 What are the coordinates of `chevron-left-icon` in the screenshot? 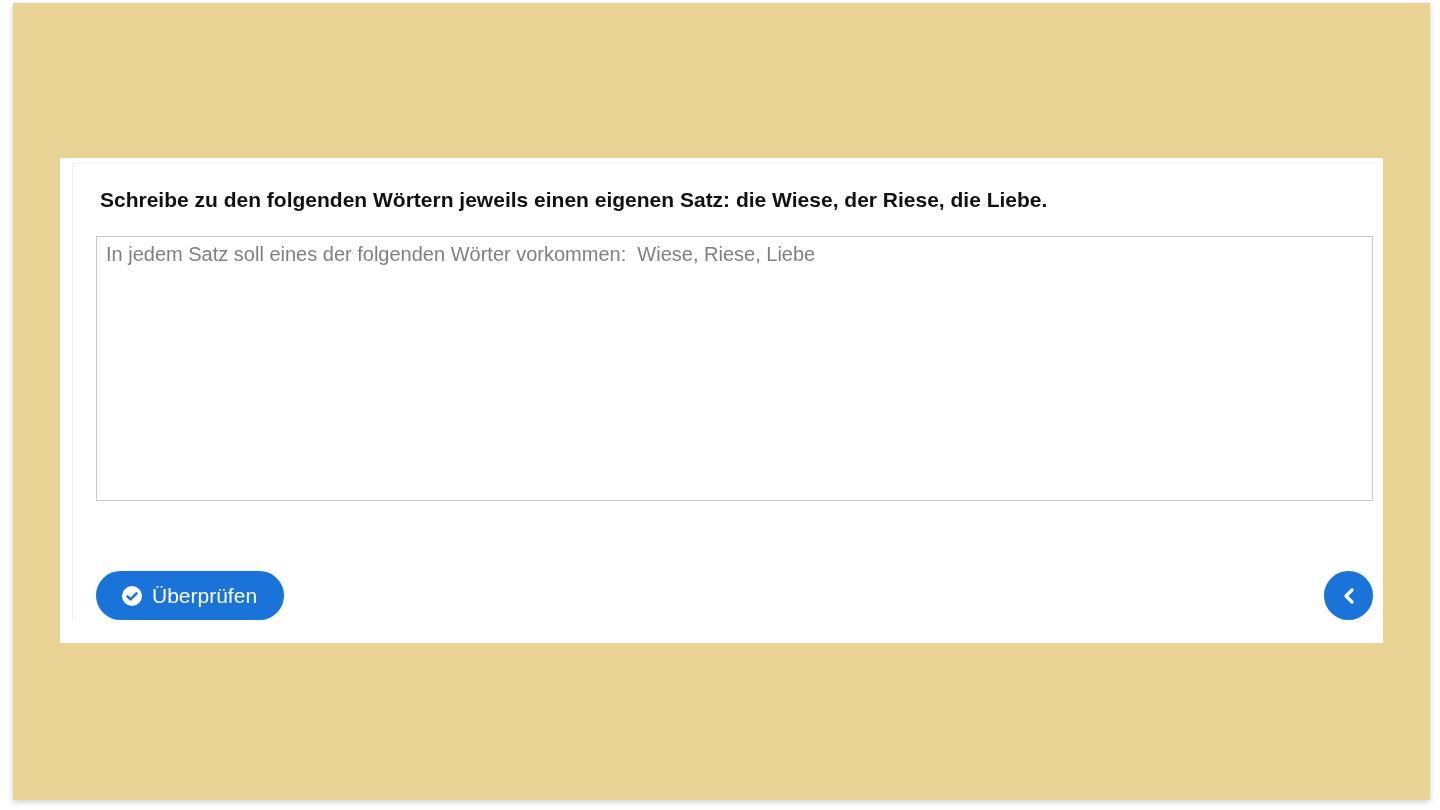 It's located at (1348, 595).